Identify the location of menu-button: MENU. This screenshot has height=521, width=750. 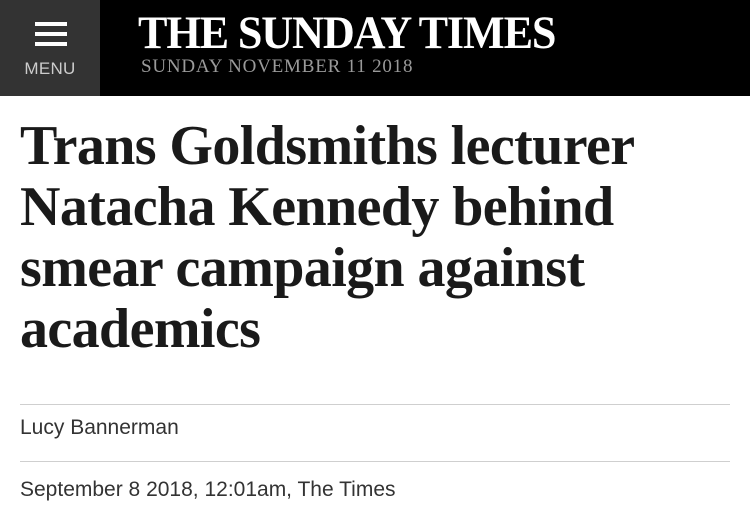
(50, 48).